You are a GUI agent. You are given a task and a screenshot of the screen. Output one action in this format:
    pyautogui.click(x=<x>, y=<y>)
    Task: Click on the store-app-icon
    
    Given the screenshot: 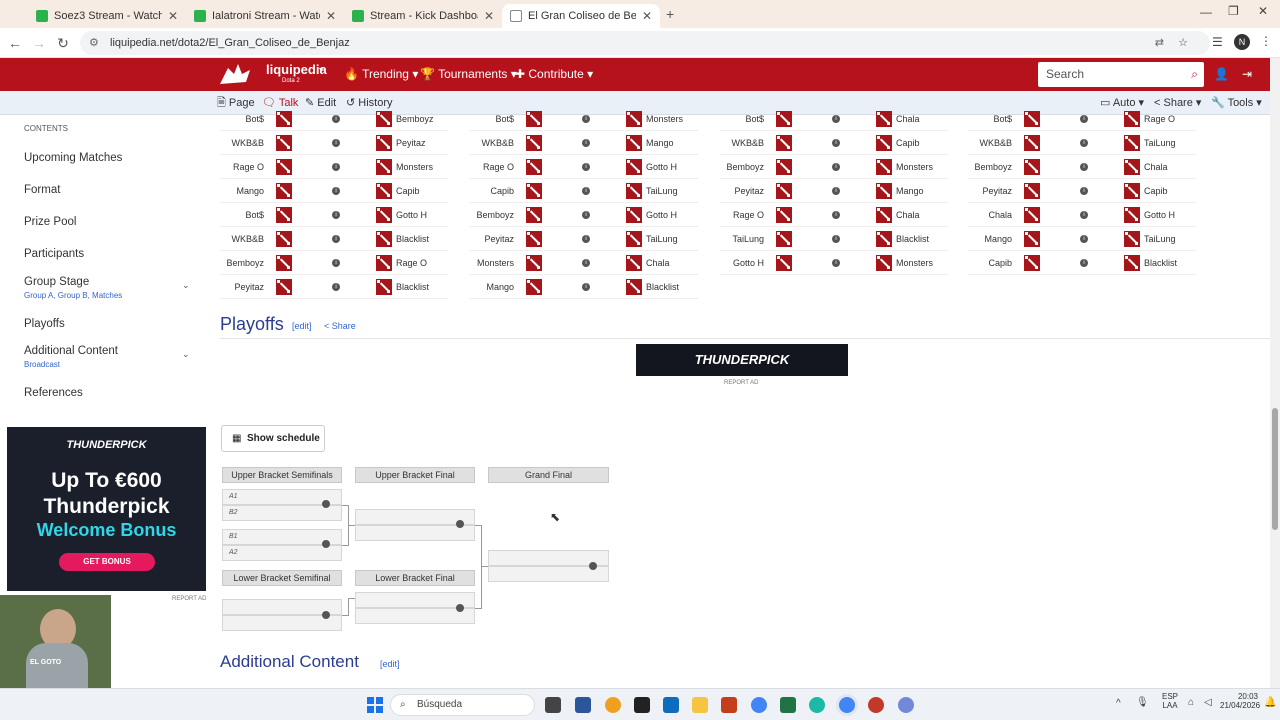 What is the action you would take?
    pyautogui.click(x=671, y=705)
    